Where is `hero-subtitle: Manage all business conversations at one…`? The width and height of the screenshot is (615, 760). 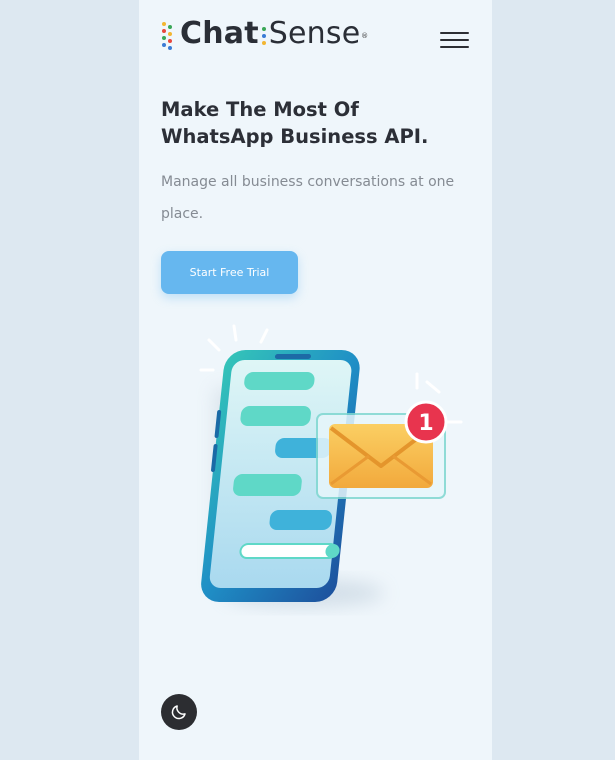
hero-subtitle: Manage all business conversations at one… is located at coordinates (308, 198).